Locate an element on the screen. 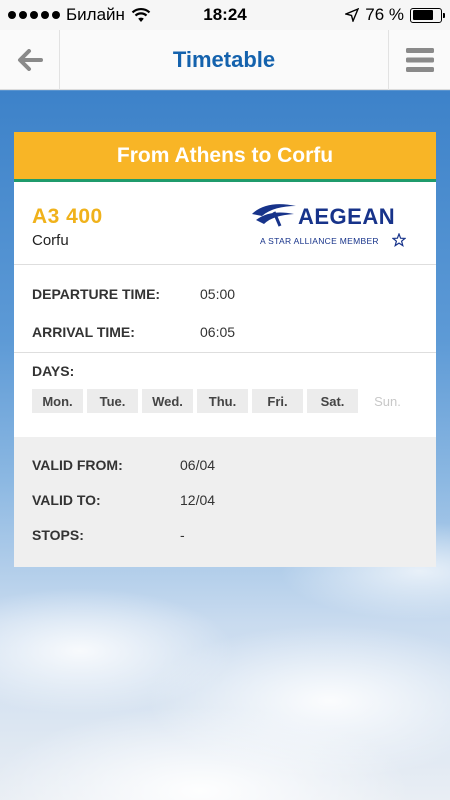 The height and width of the screenshot is (800, 450). aegean-logo: AEGEAN A STAR ALLIANCE MEMBER is located at coordinates (330, 225).